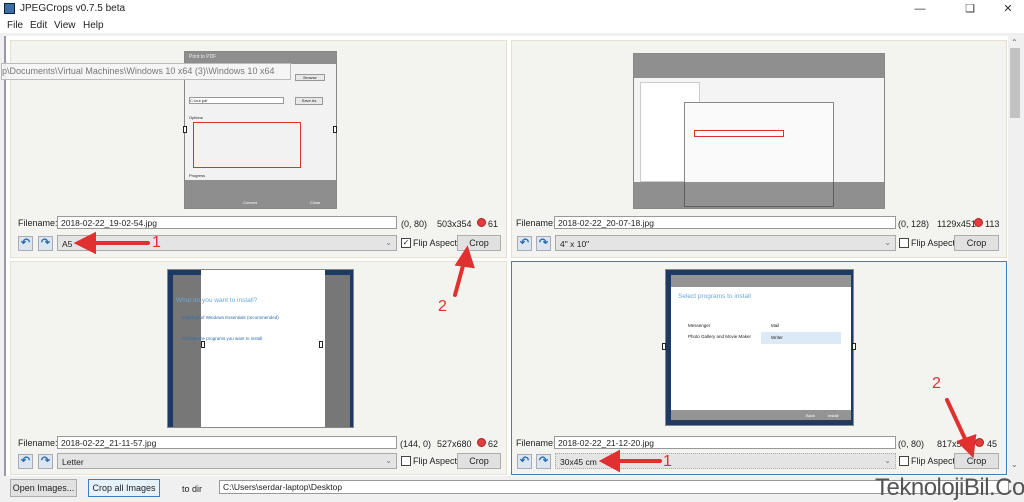 This screenshot has height=502, width=1024. What do you see at coordinates (949, 487) in the screenshot?
I see `watermark: TeknolojiBil.Com` at bounding box center [949, 487].